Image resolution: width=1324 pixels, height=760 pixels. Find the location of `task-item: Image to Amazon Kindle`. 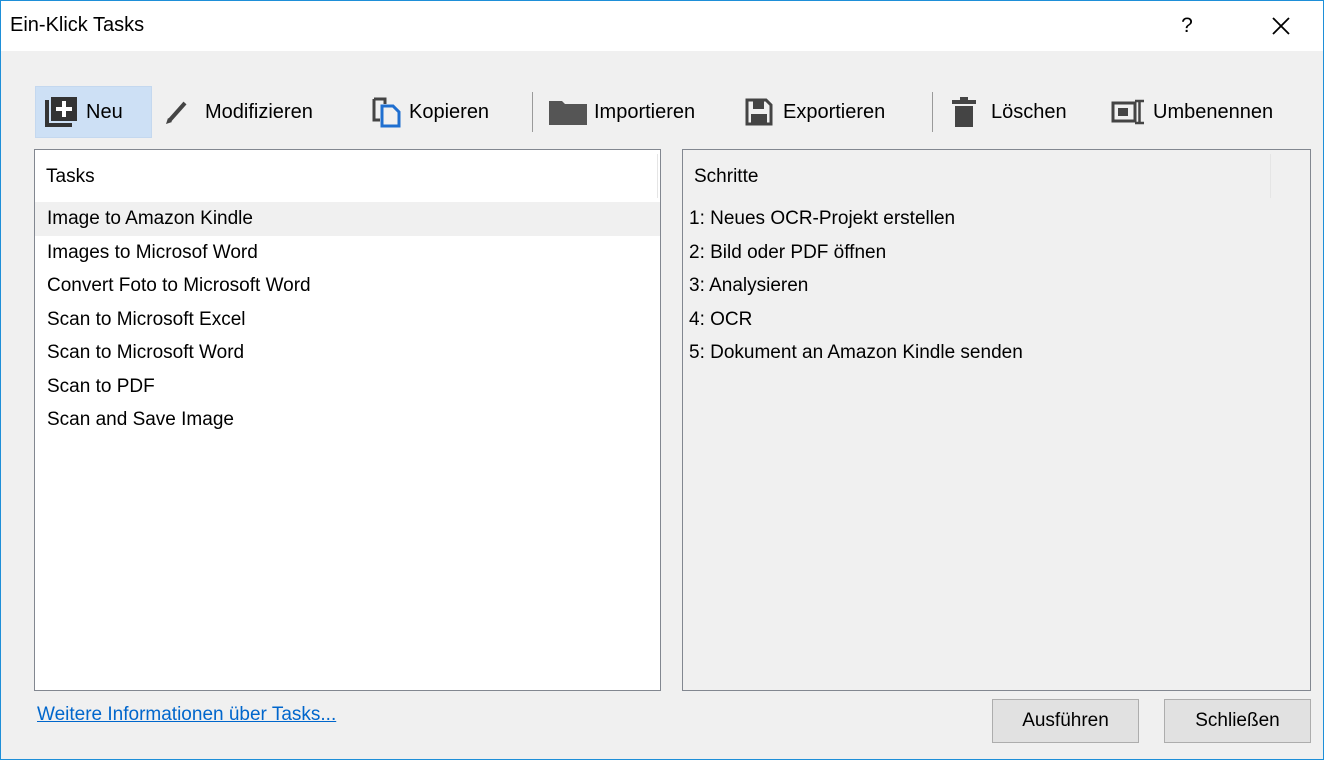

task-item: Image to Amazon Kindle is located at coordinates (347, 219).